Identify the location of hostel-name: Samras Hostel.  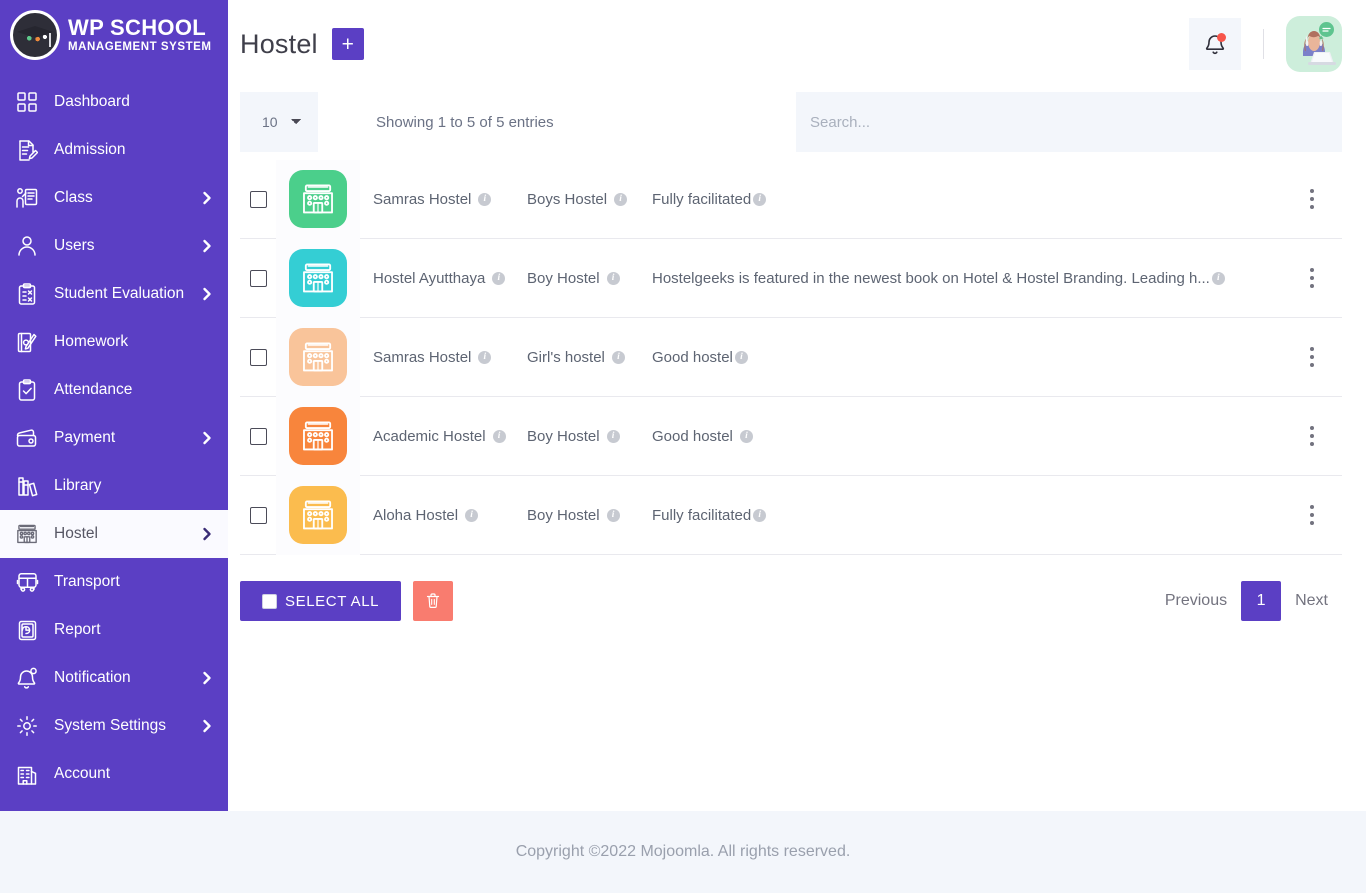
(422, 357).